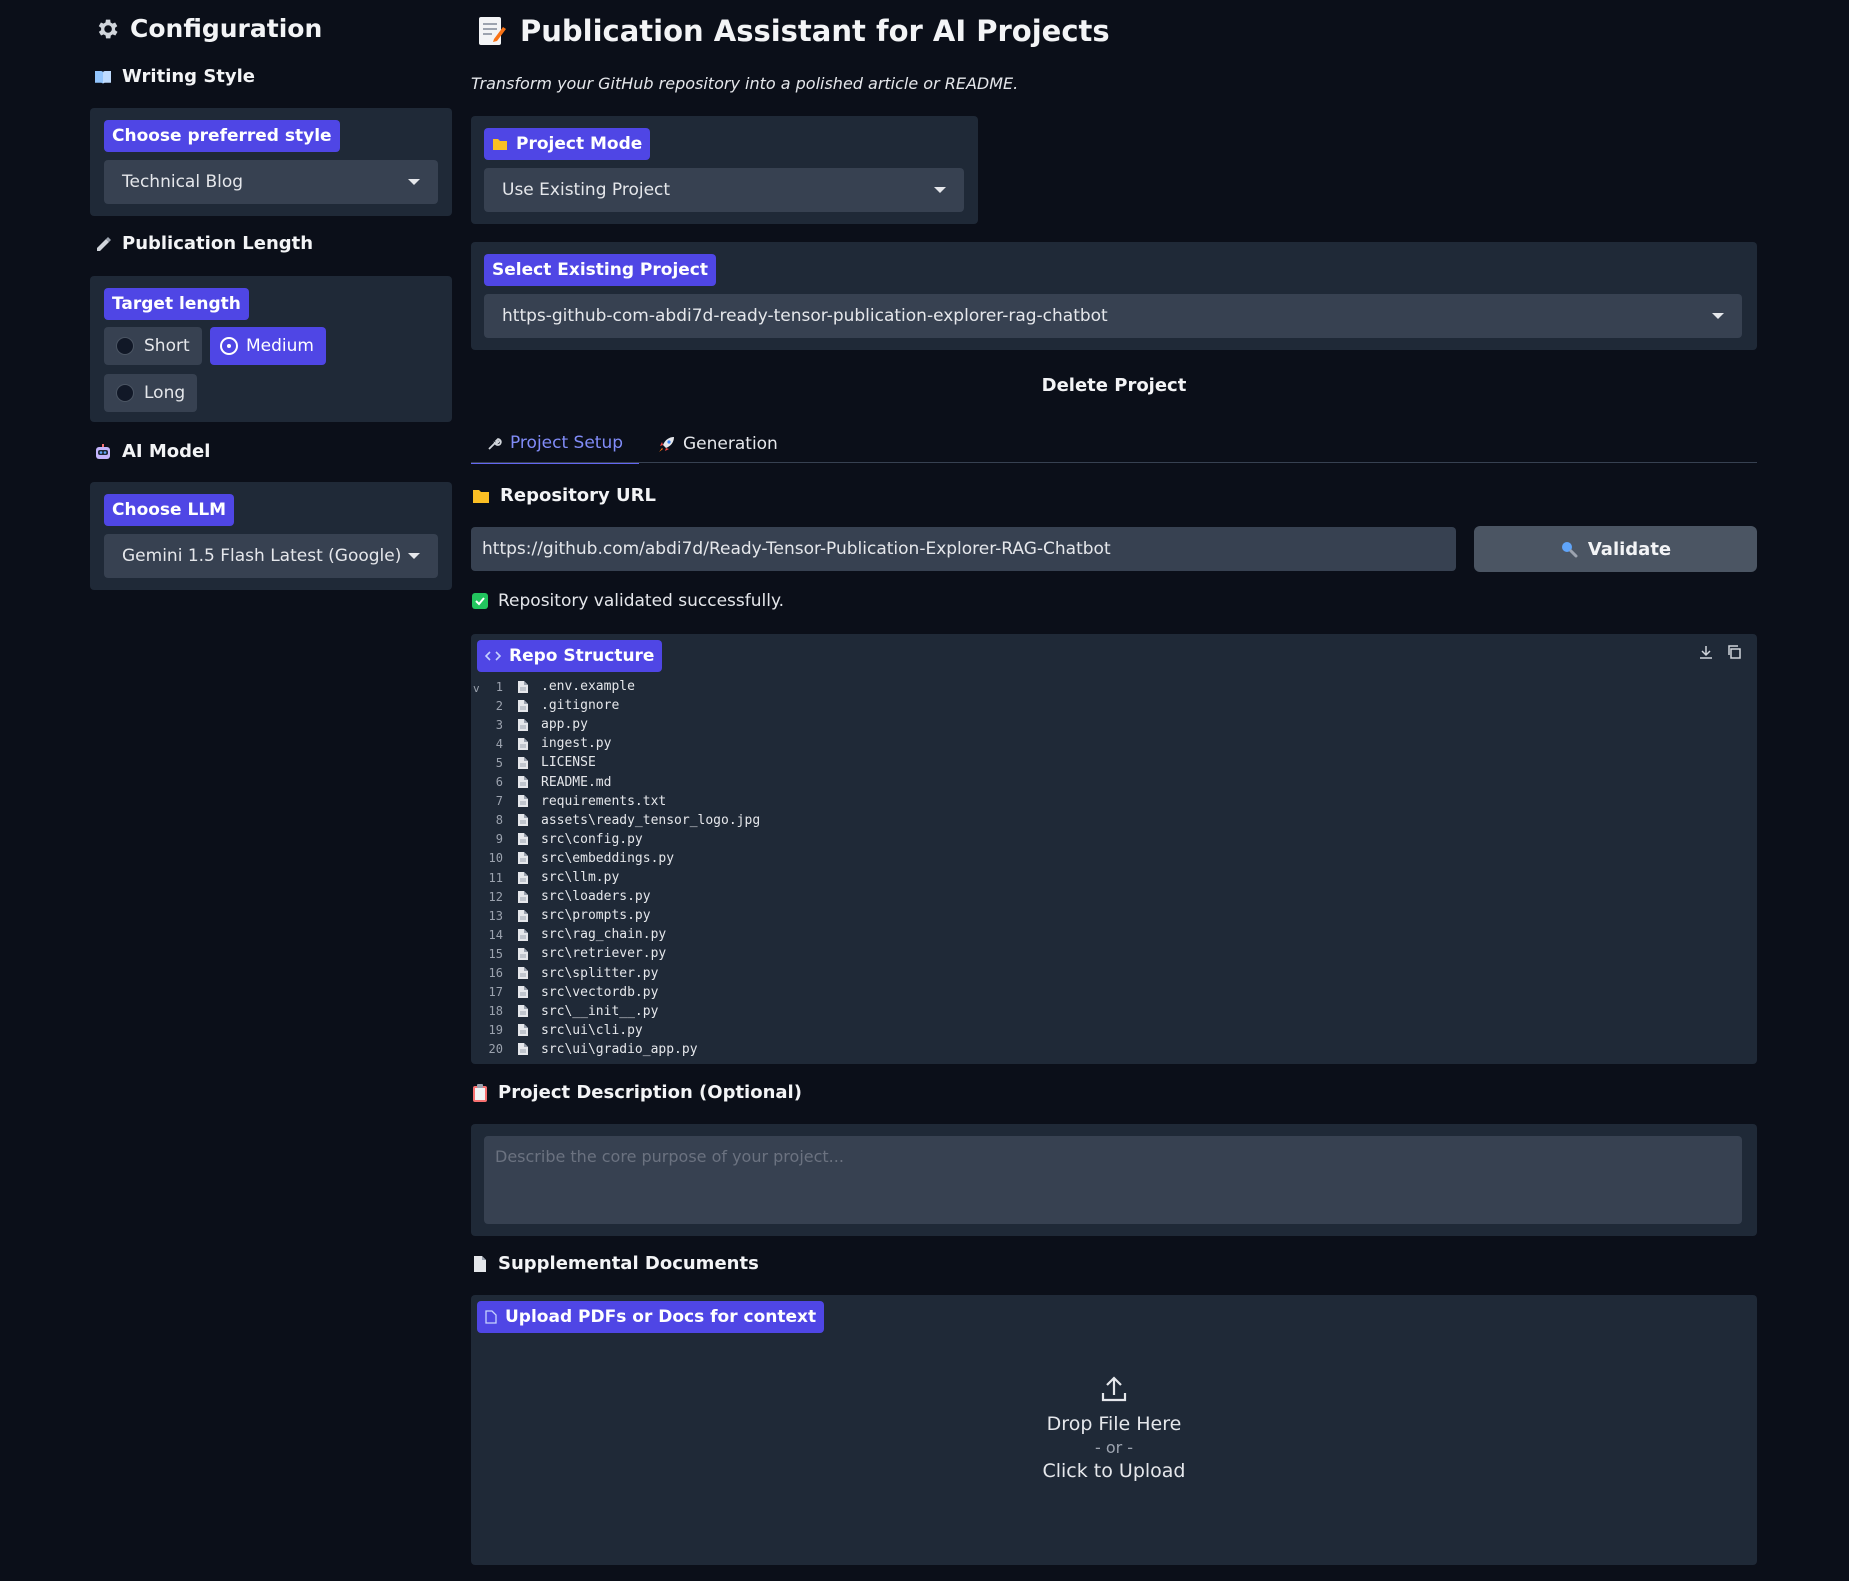  What do you see at coordinates (103, 77) in the screenshot?
I see `book-icon` at bounding box center [103, 77].